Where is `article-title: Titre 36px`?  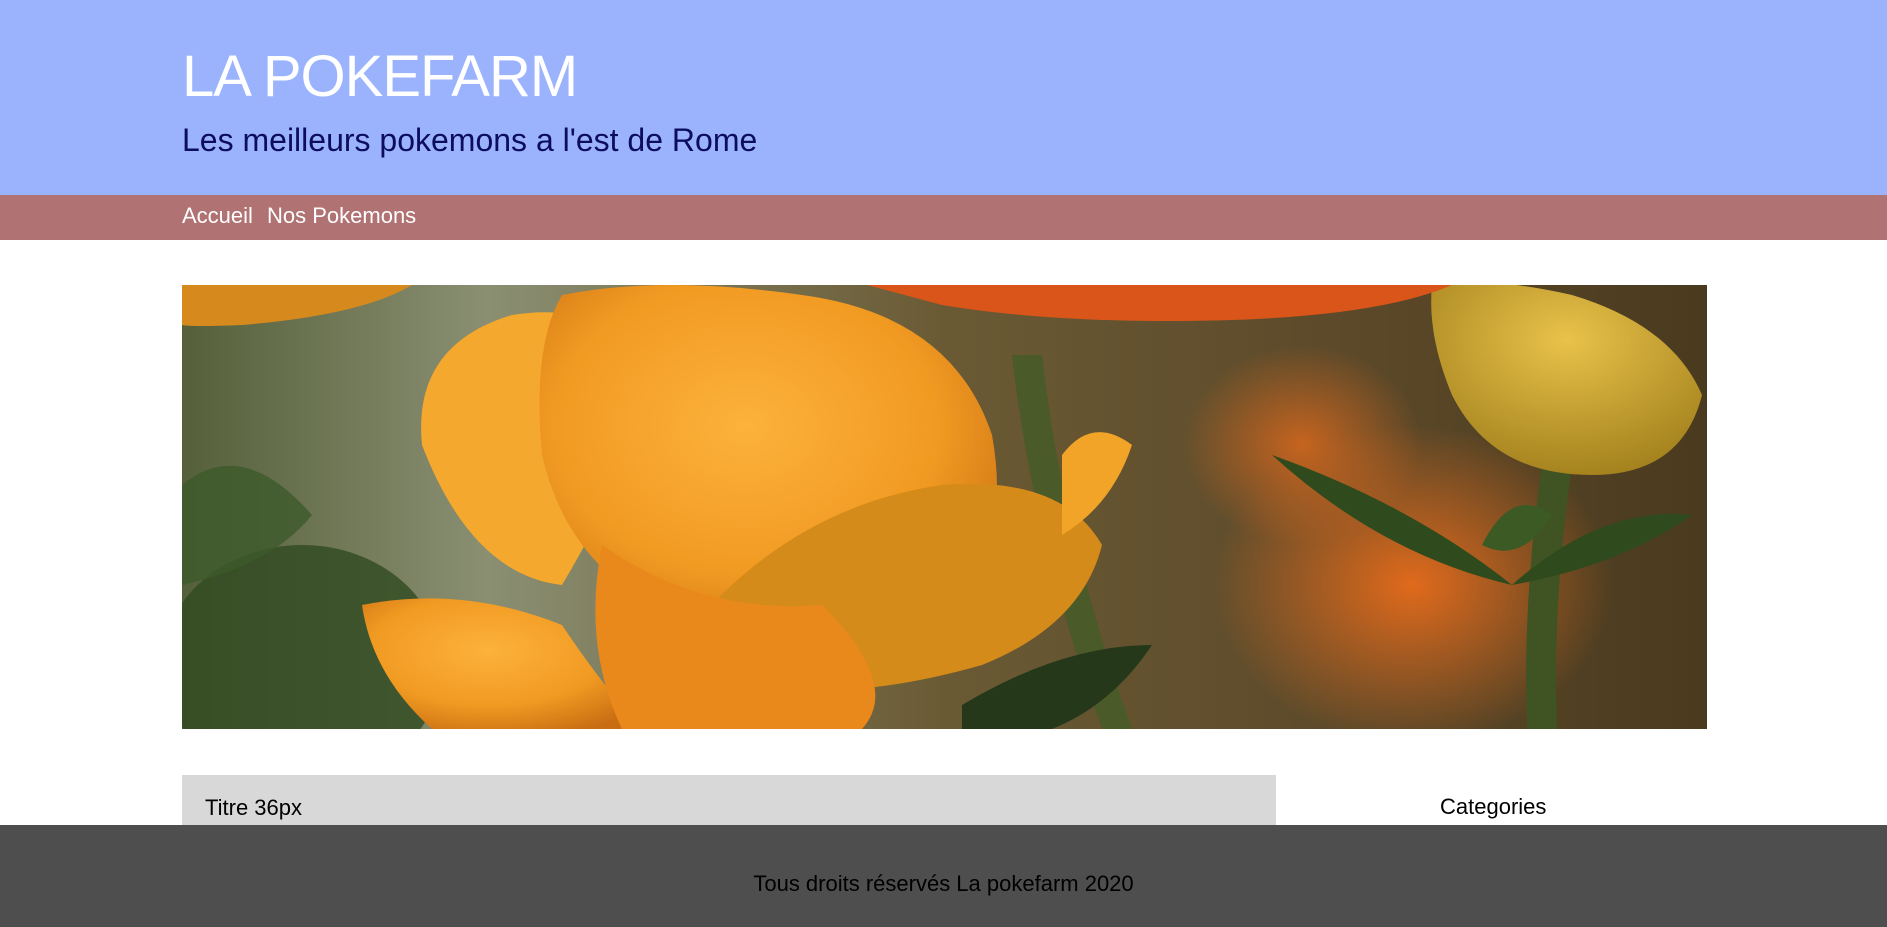
article-title: Titre 36px is located at coordinates (254, 807).